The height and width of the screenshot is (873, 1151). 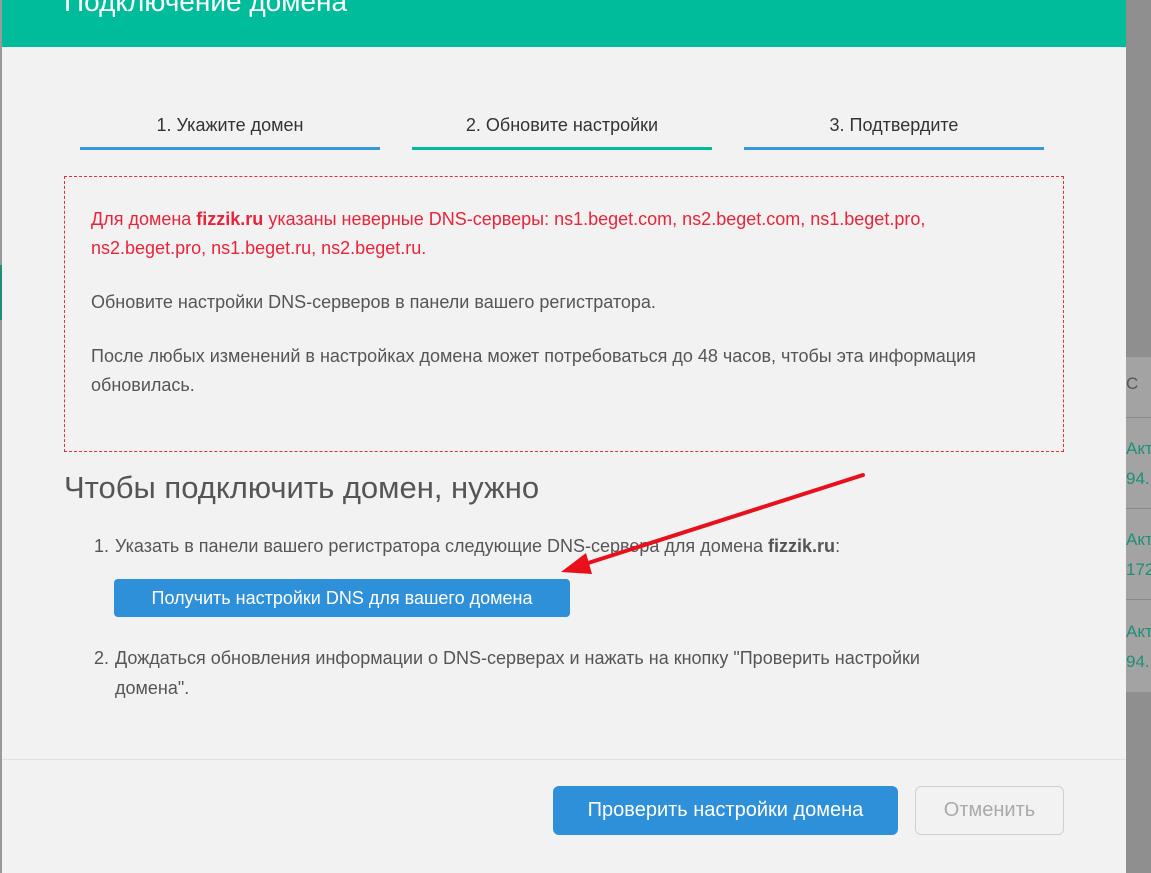 I want to click on instruction-number: 1., so click(x=102, y=546).